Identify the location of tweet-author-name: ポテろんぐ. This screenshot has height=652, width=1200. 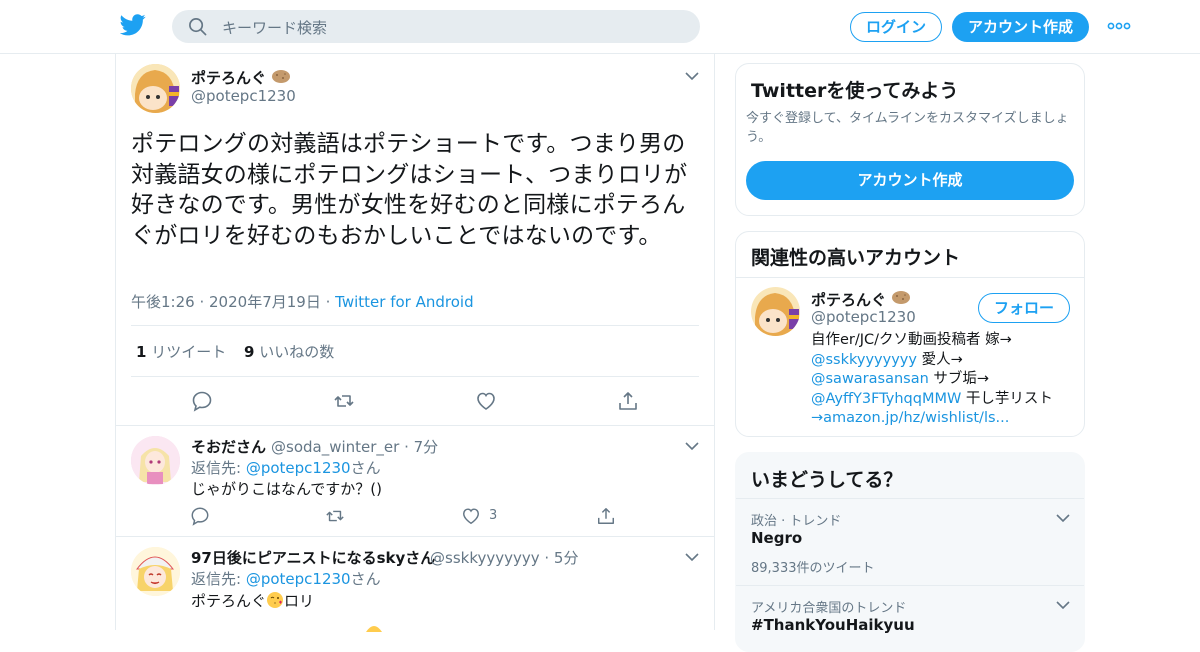
(228, 77).